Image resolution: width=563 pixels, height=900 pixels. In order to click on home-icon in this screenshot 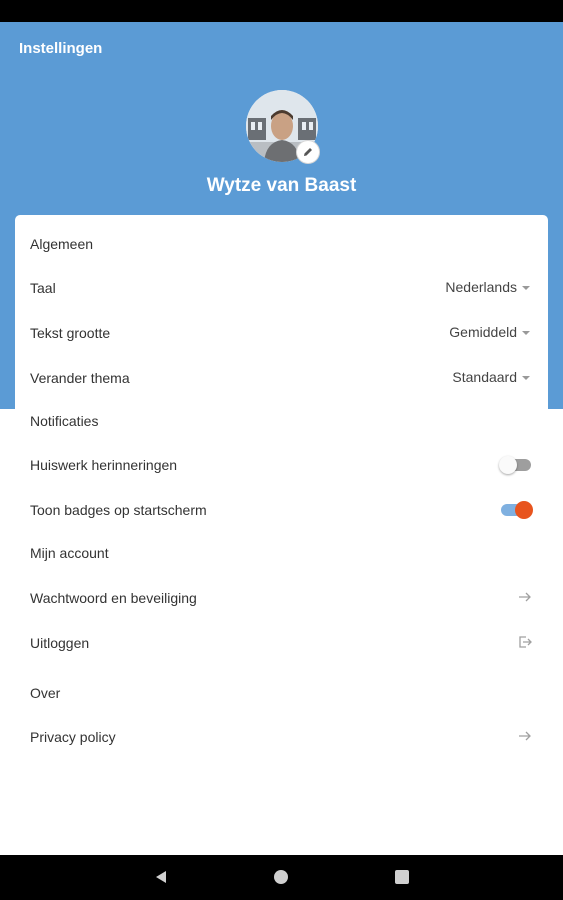, I will do `click(281, 877)`.